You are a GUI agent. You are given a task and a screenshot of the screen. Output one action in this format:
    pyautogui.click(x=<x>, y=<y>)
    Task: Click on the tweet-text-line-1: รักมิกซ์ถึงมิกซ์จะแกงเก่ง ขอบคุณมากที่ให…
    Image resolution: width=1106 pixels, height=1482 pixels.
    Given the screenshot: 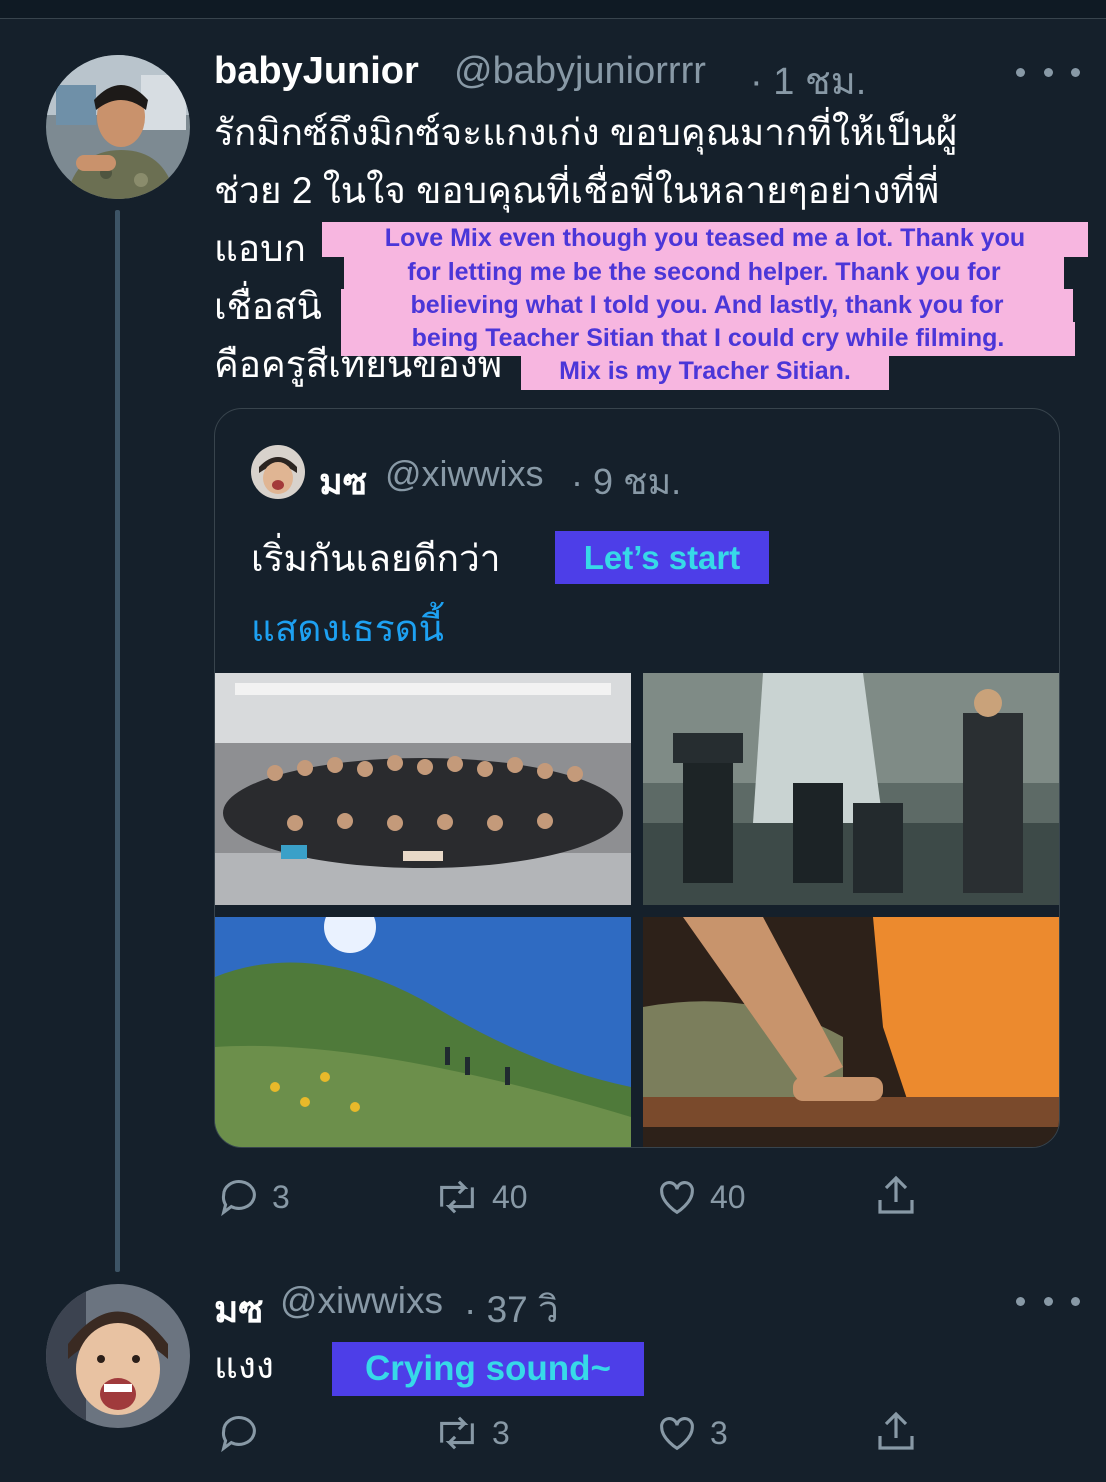 What is the action you would take?
    pyautogui.click(x=586, y=132)
    